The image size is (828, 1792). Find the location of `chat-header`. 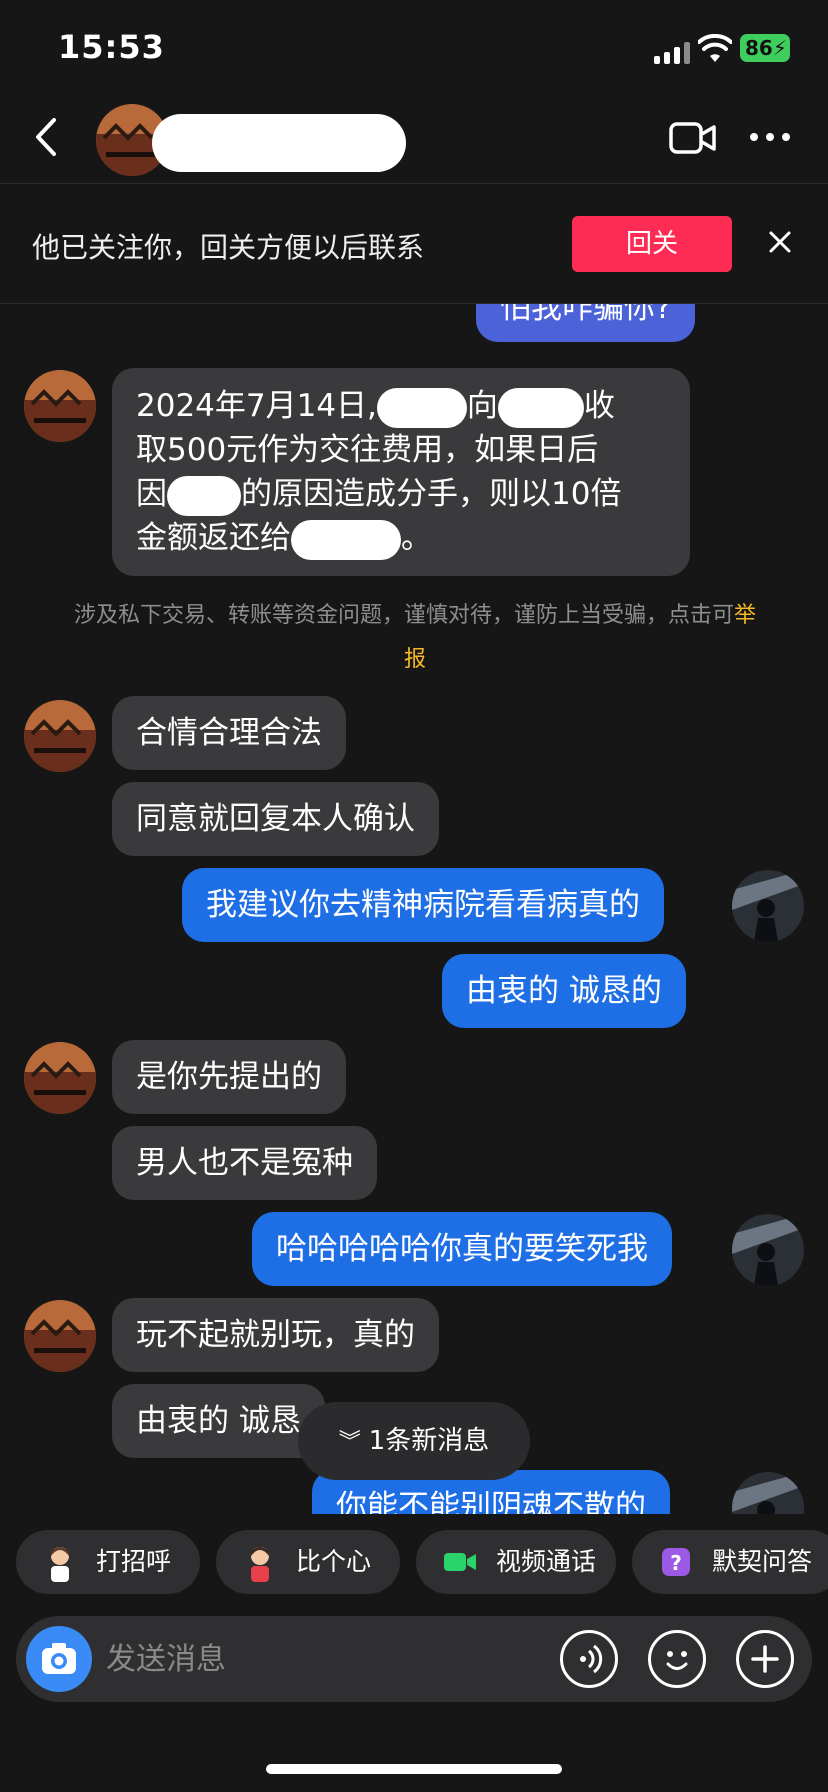

chat-header is located at coordinates (414, 138).